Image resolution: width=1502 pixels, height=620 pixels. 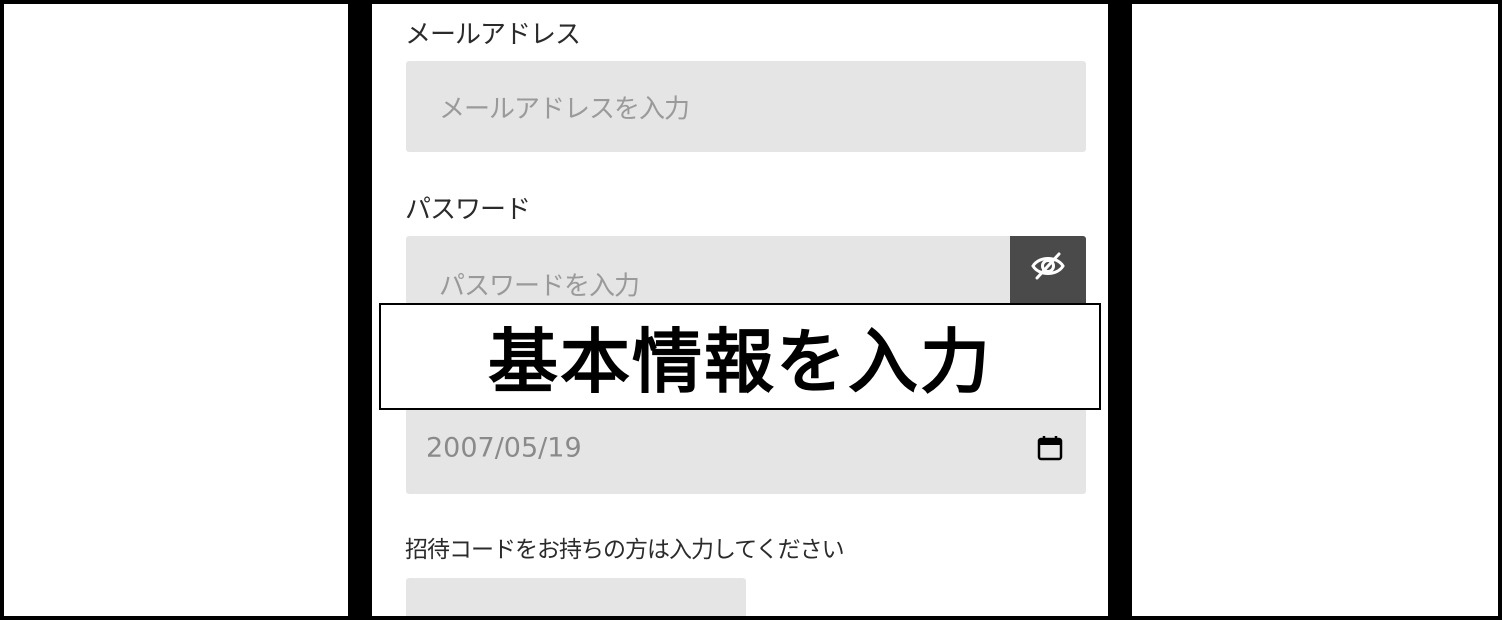 What do you see at coordinates (576, 599) in the screenshot?
I see `invite-code-field` at bounding box center [576, 599].